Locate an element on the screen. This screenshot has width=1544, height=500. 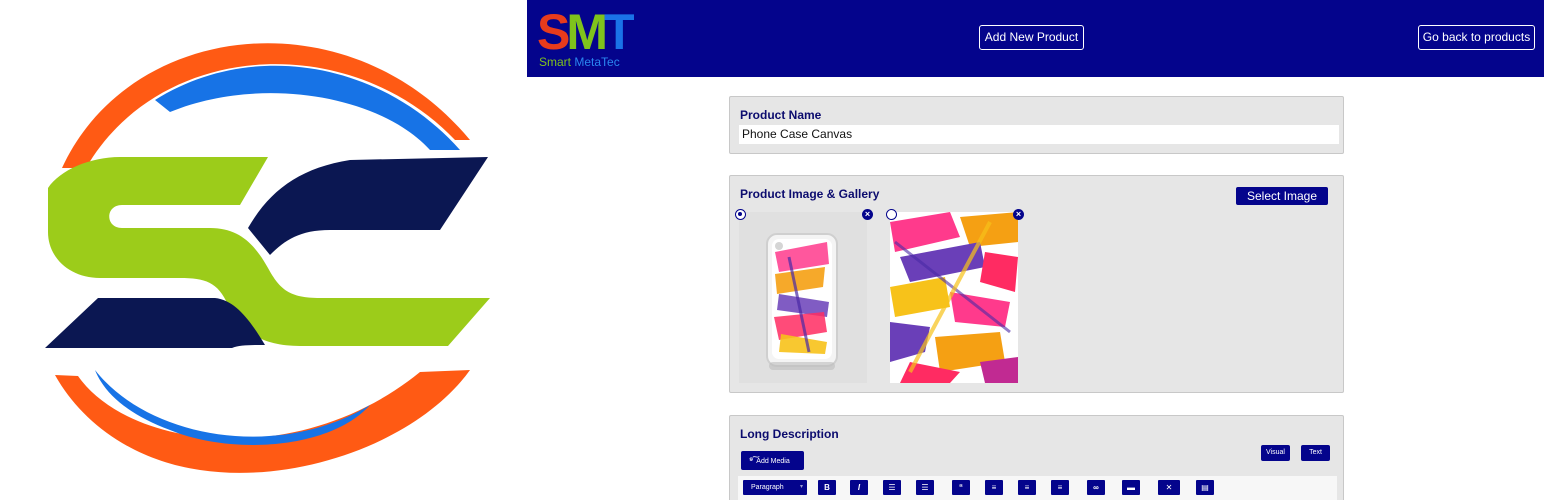
add-media-label: Add Media is located at coordinates (773, 461).